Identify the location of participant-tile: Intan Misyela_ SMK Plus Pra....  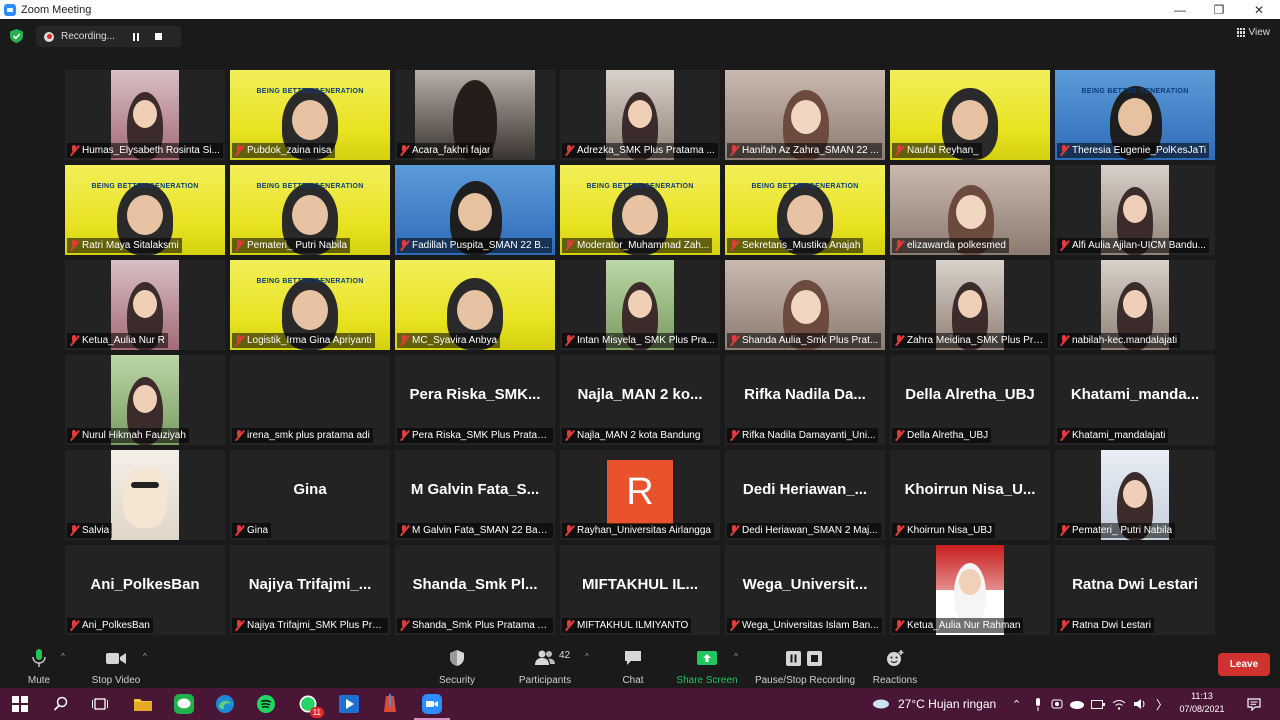
(640, 305).